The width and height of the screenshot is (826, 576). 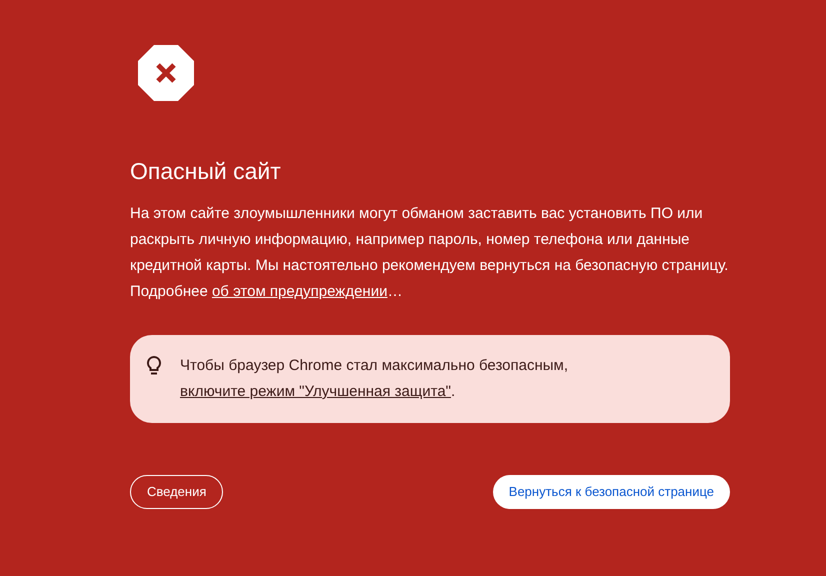 I want to click on page-title: Опасный сайт, so click(x=206, y=171).